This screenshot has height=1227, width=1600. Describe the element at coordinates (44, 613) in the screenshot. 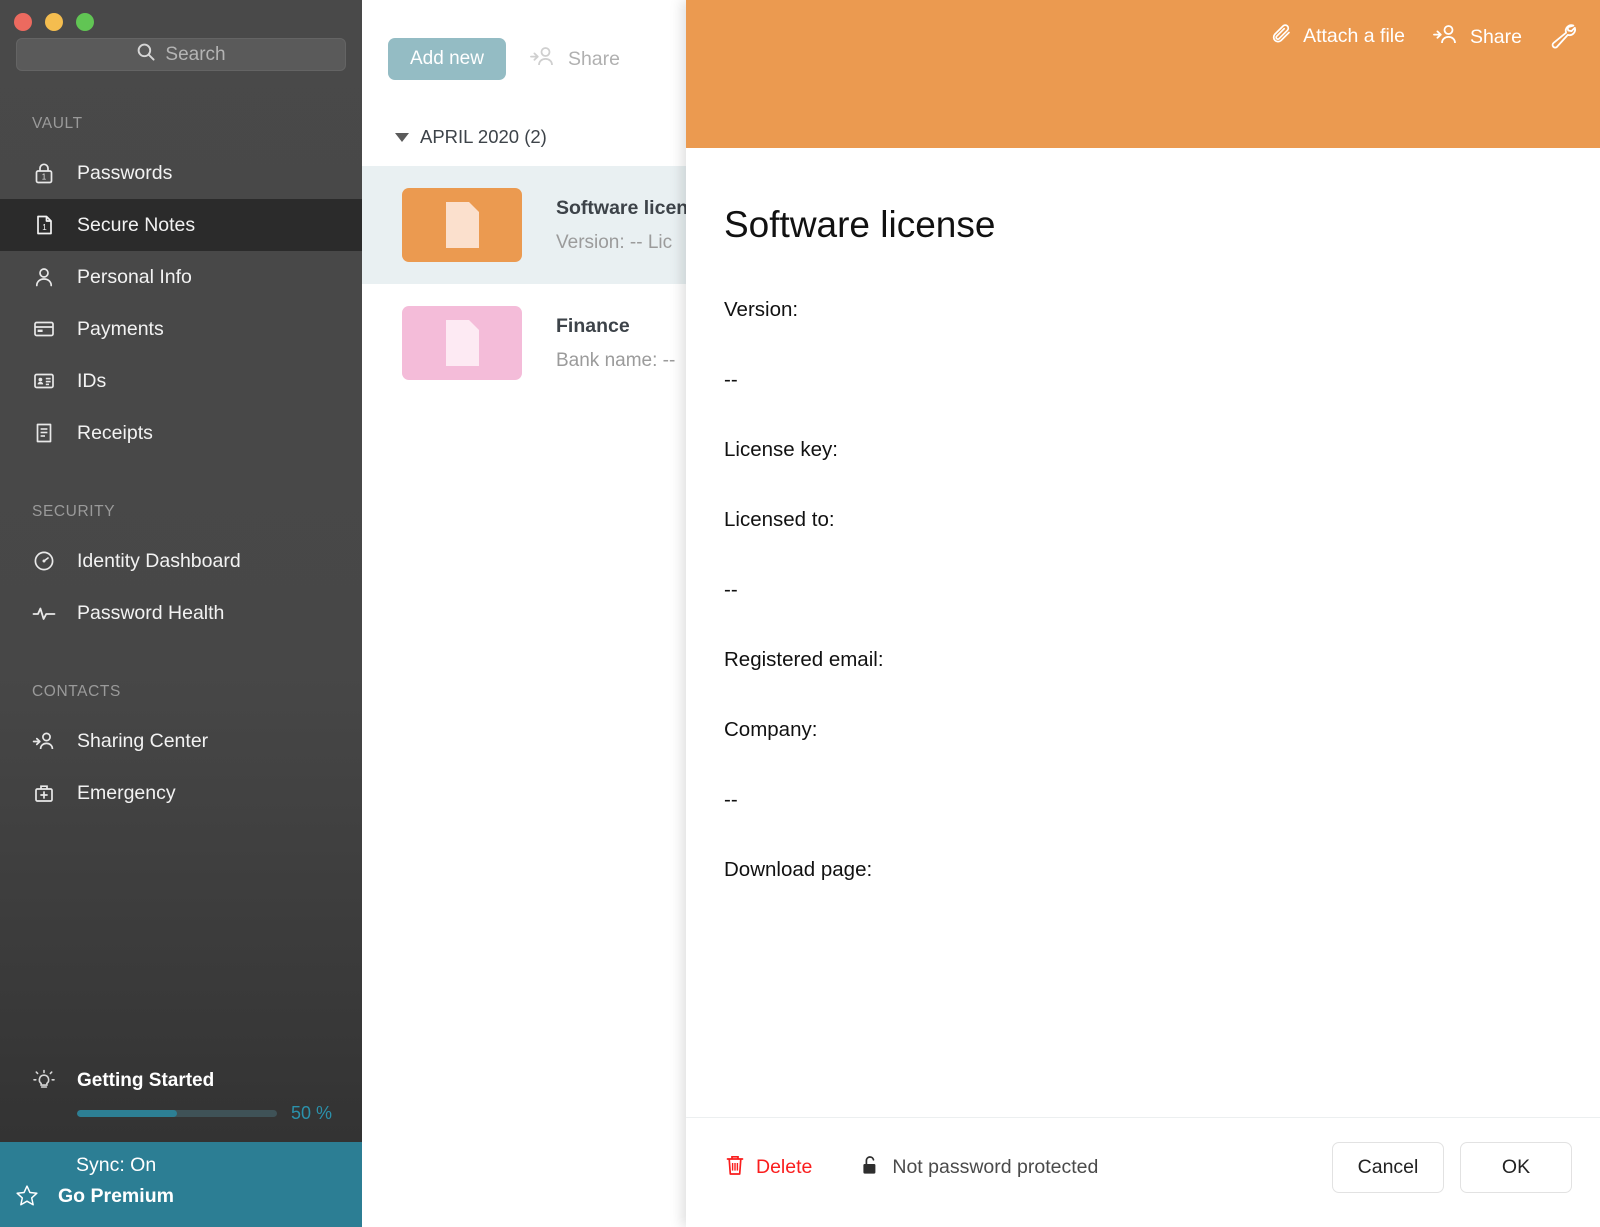

I see `pulse-icon` at that location.